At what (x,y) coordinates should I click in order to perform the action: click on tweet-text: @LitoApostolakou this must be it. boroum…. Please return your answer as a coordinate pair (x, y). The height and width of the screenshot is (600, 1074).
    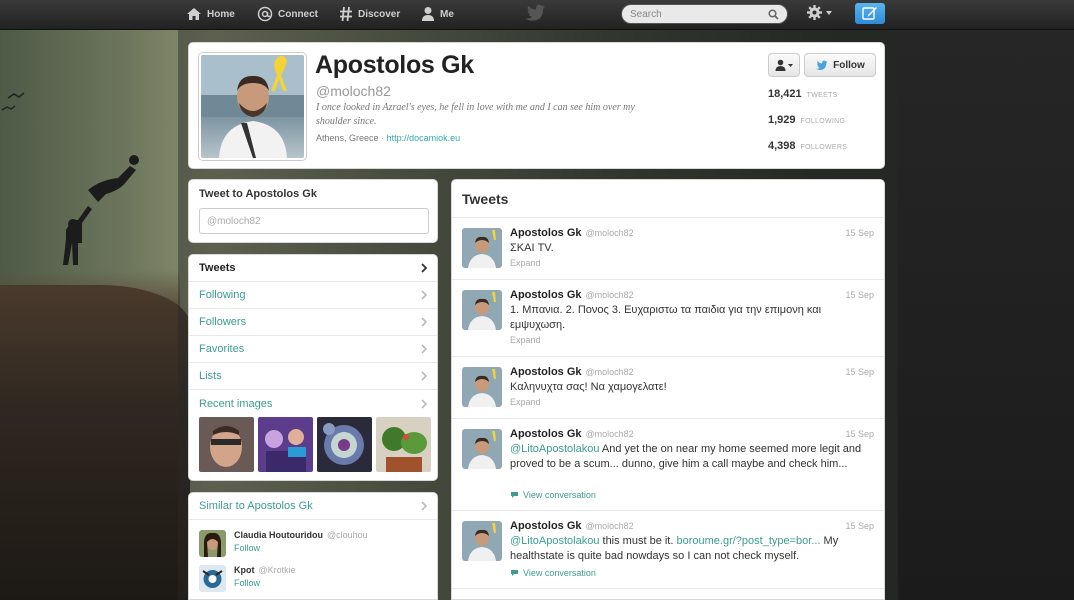
    Looking at the image, I should click on (690, 549).